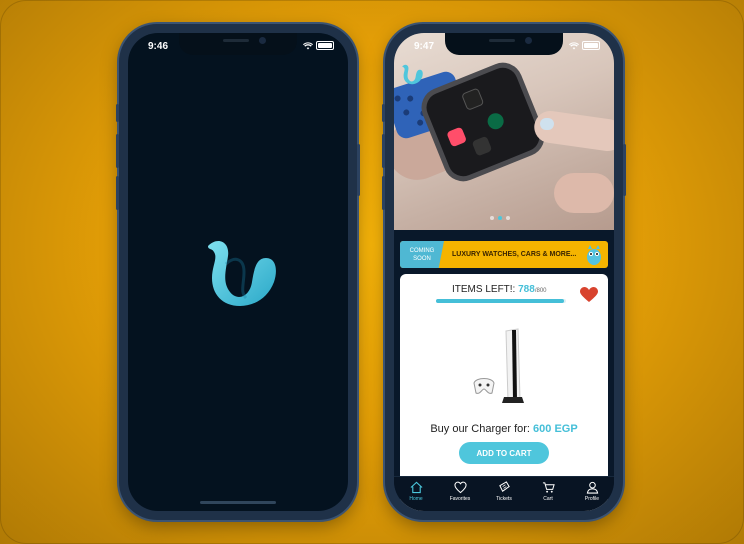 The width and height of the screenshot is (744, 544). Describe the element at coordinates (555, 429) in the screenshot. I see `price-value: 600 EGP` at that location.